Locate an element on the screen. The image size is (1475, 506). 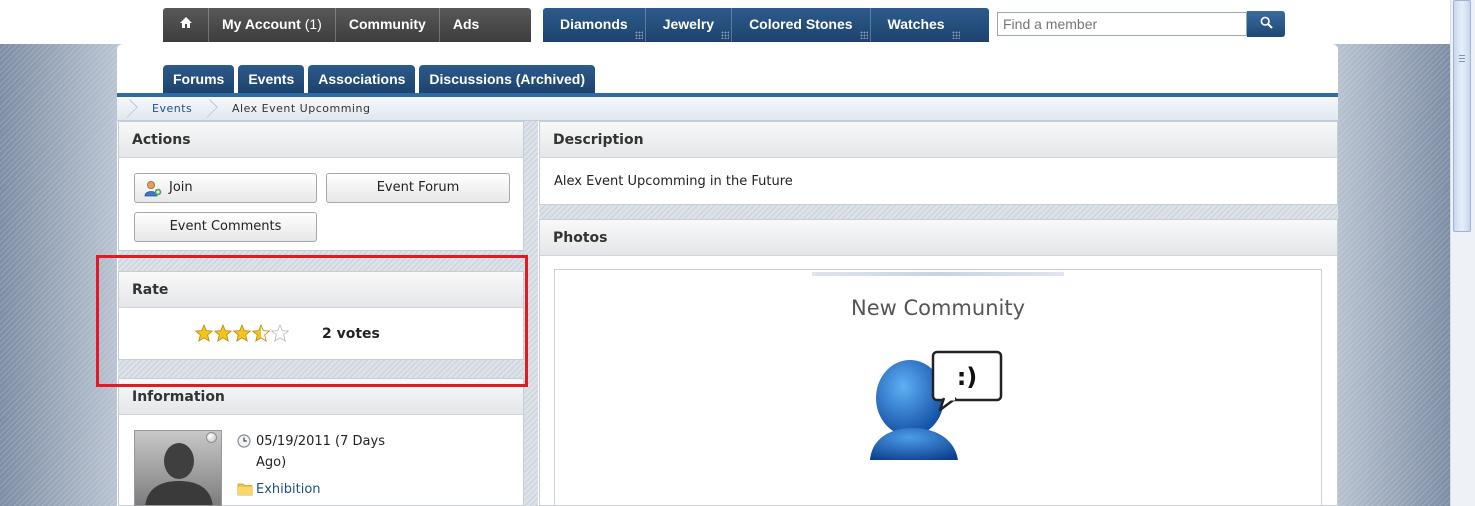
tab-community-label: Community is located at coordinates (387, 24).